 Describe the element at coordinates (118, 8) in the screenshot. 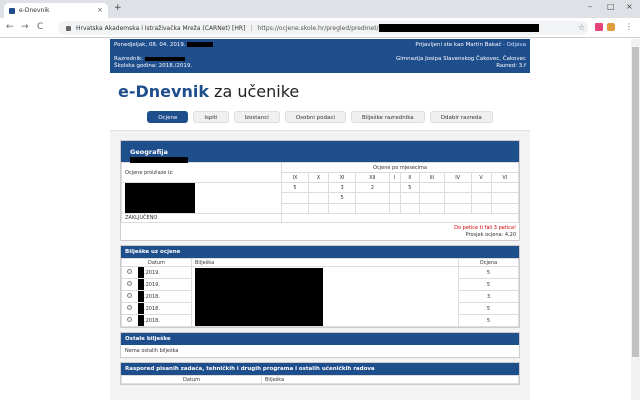

I see `new-tab-button: +` at that location.